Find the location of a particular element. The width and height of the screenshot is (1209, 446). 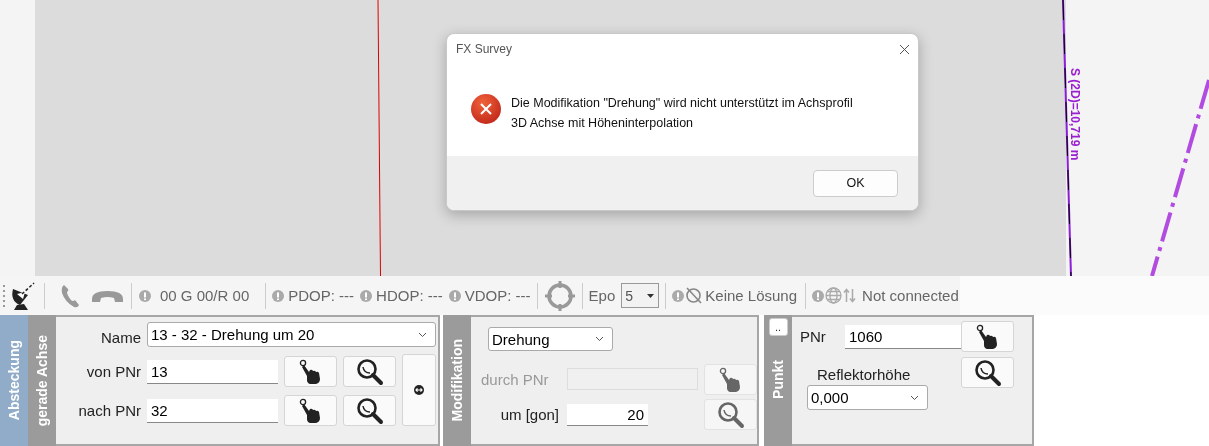

angle-field: 20 is located at coordinates (607, 414).